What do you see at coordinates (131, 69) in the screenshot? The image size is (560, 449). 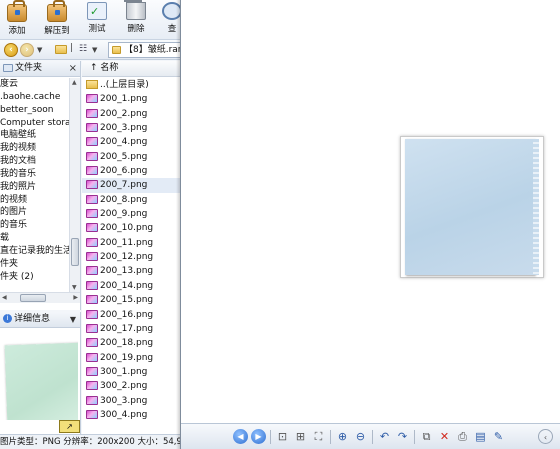 I see `name-column-header: ↑ 名称` at bounding box center [131, 69].